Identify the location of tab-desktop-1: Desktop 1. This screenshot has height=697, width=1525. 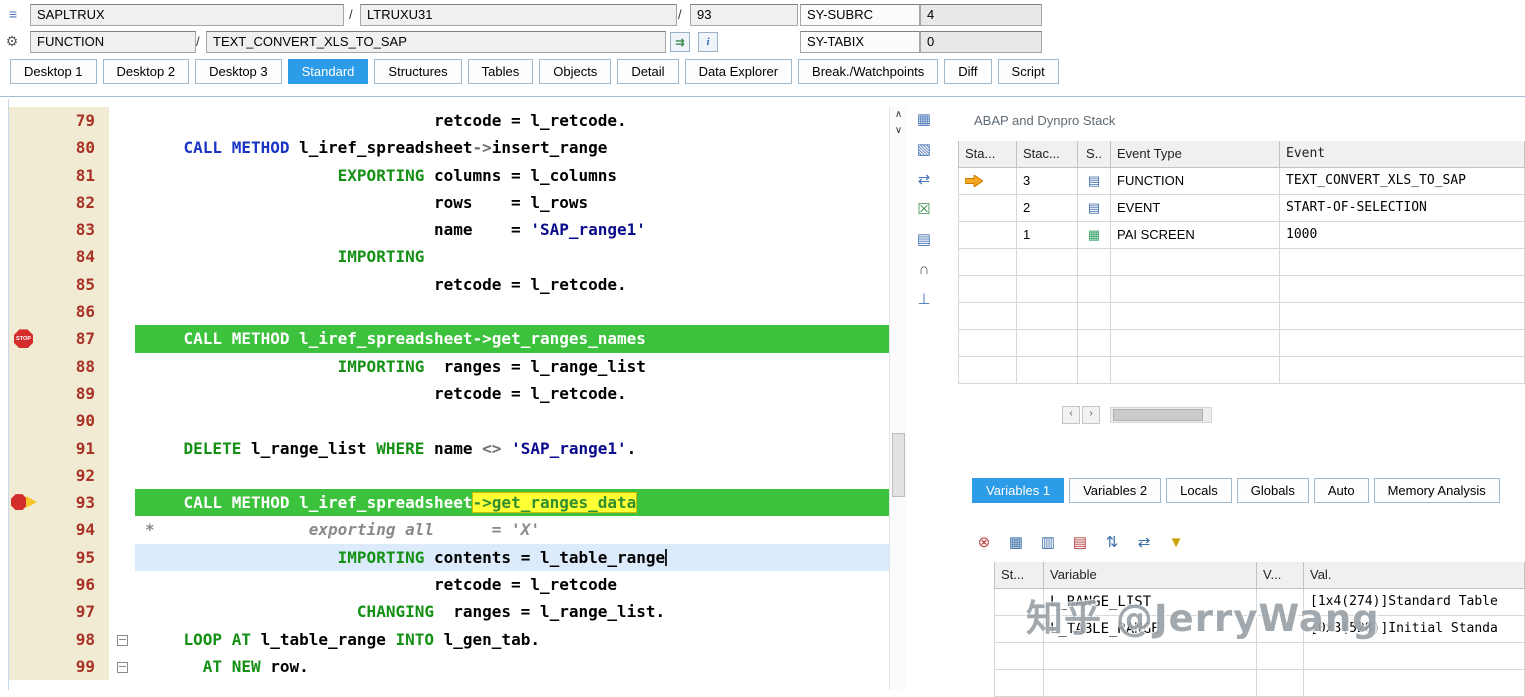
(53, 71).